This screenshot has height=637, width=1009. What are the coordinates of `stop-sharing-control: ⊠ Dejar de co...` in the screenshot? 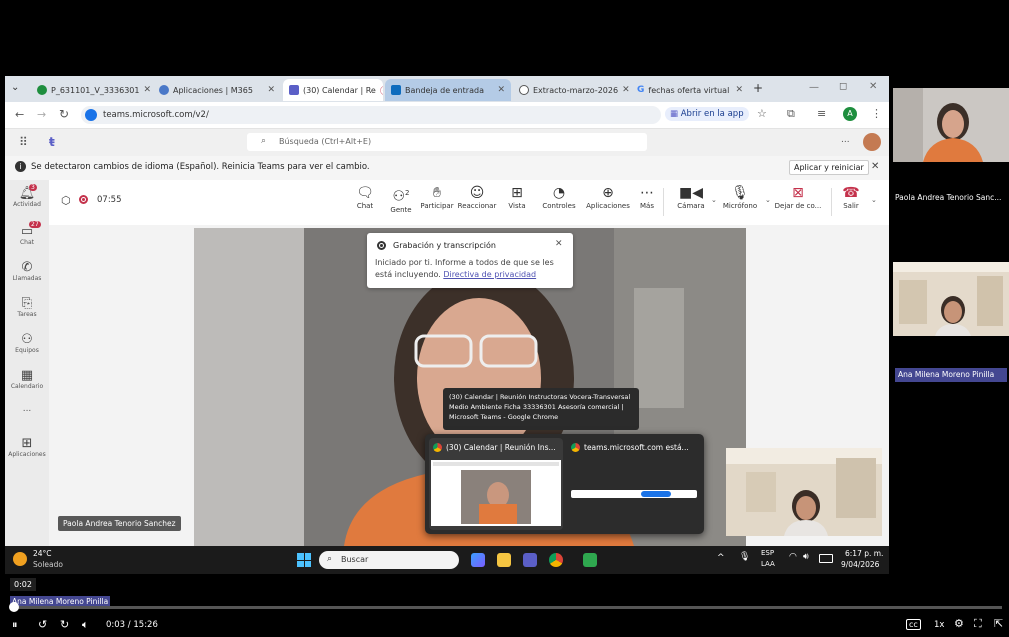 It's located at (798, 197).